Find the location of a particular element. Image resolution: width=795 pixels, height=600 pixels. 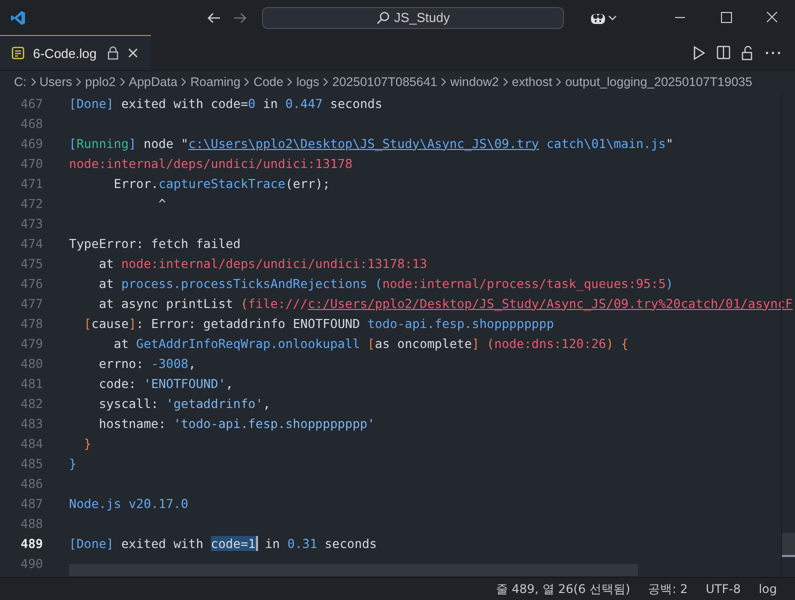

code-line: ^ is located at coordinates (162, 203).